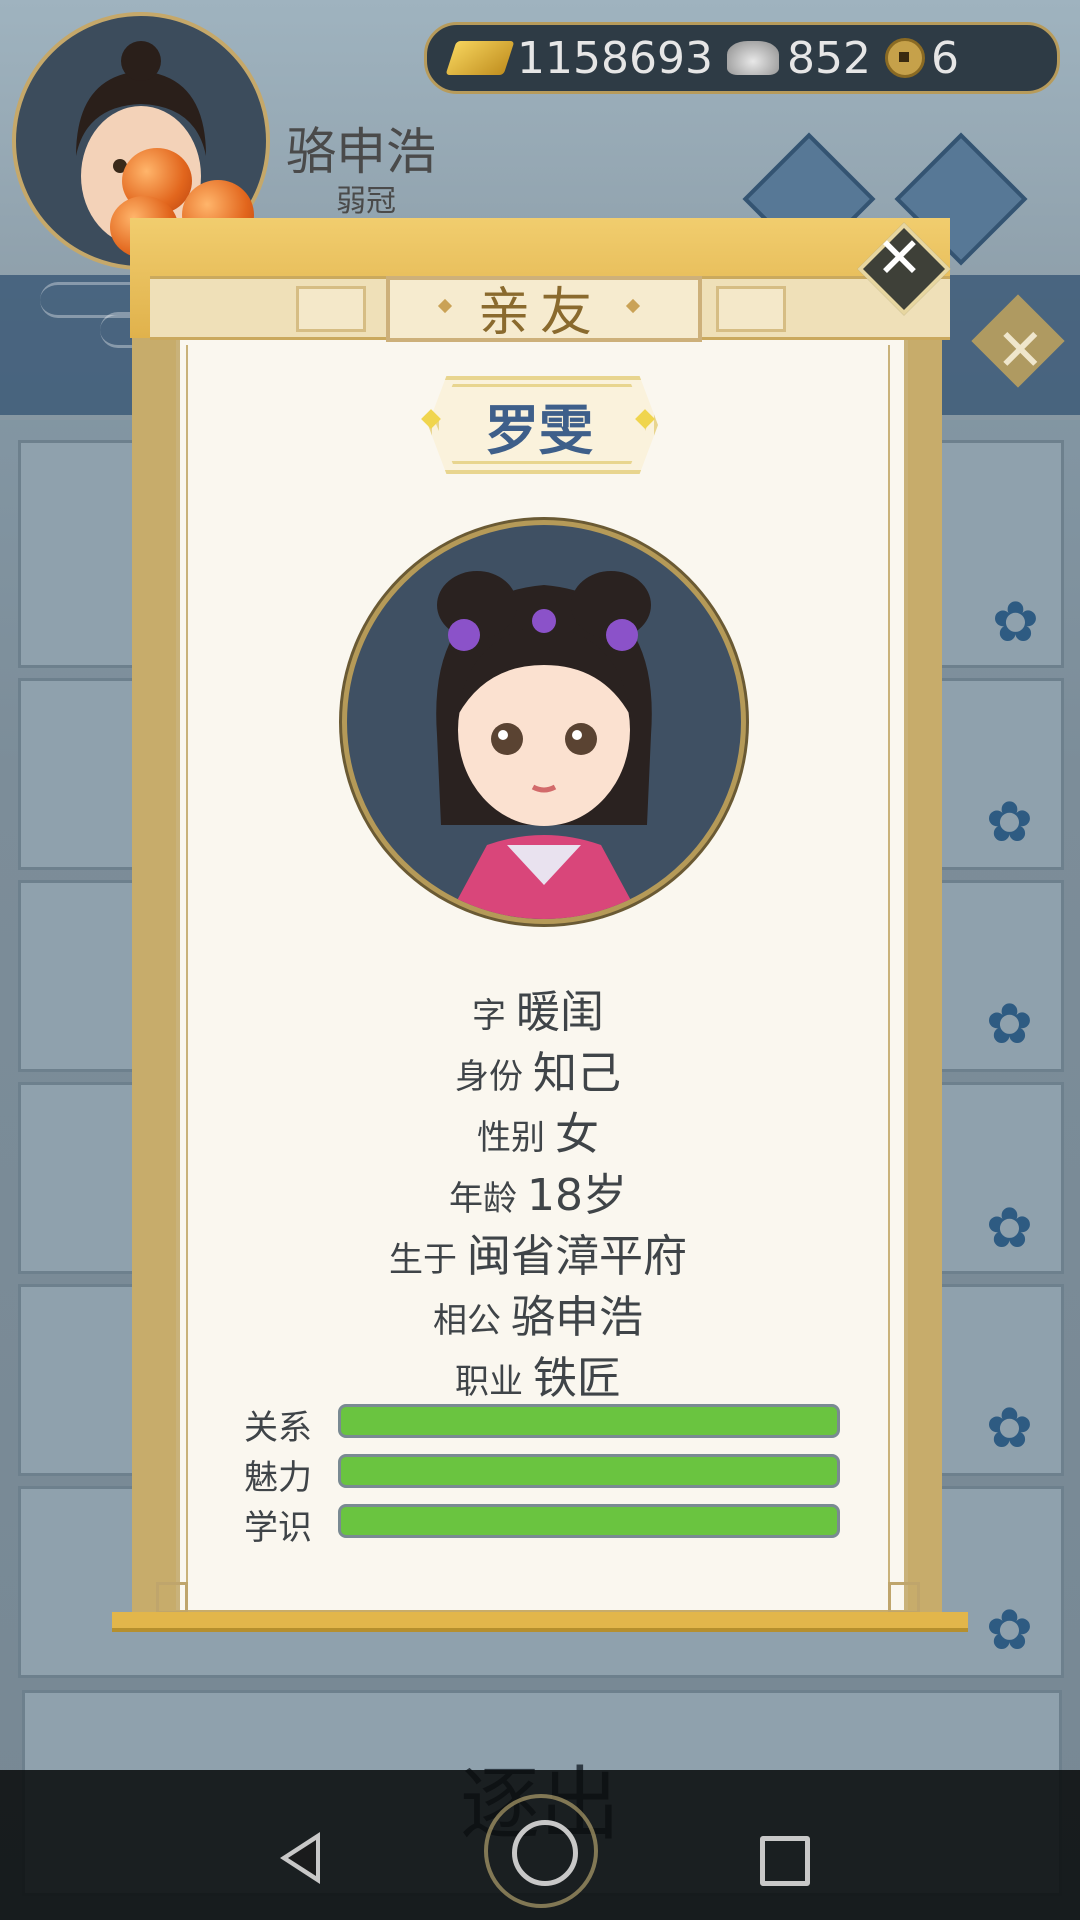 The image size is (1080, 1920). I want to click on recent-apps-square-icon, so click(785, 1861).